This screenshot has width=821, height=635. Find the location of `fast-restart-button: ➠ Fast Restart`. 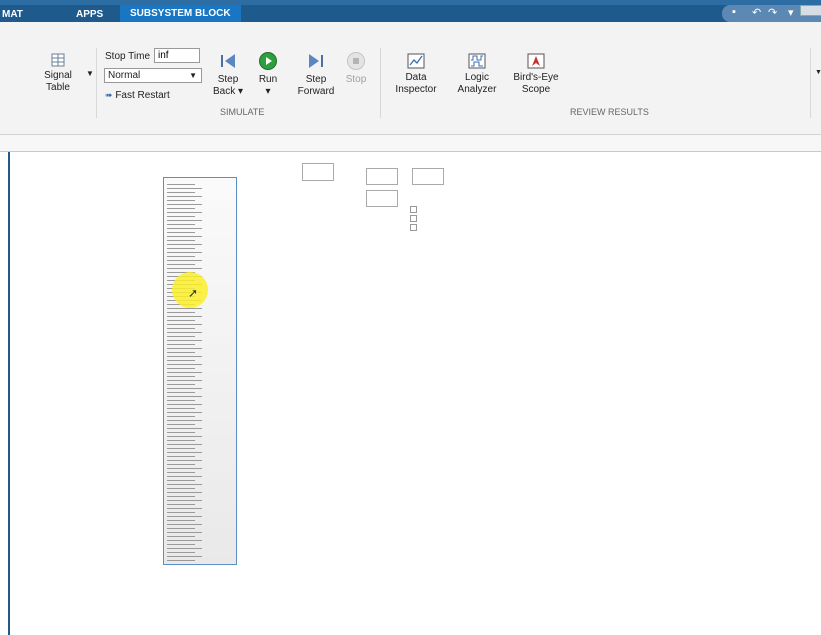

fast-restart-button: ➠ Fast Restart is located at coordinates (137, 95).